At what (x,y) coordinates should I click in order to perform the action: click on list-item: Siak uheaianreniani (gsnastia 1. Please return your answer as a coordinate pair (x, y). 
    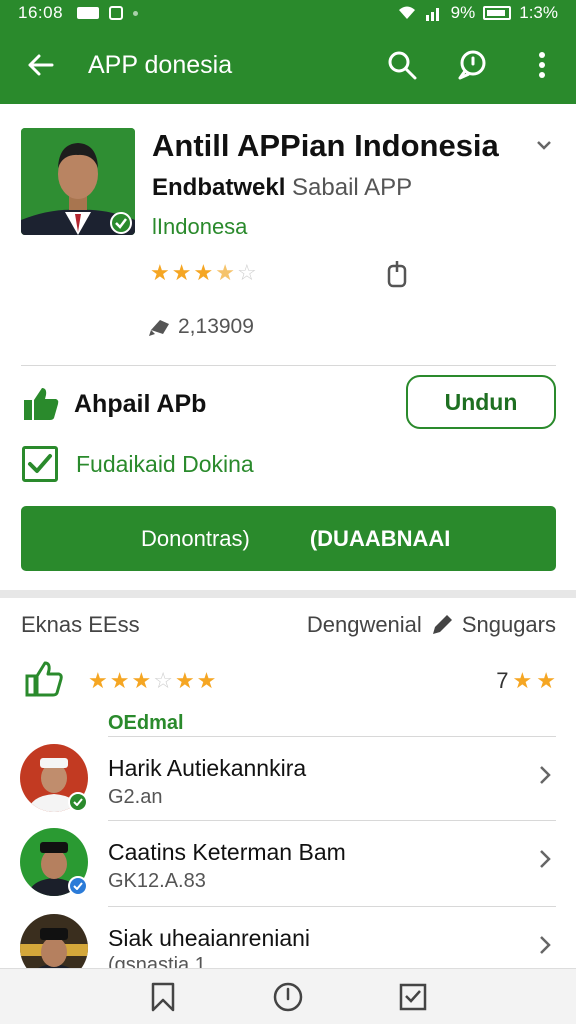
    Looking at the image, I should click on (288, 938).